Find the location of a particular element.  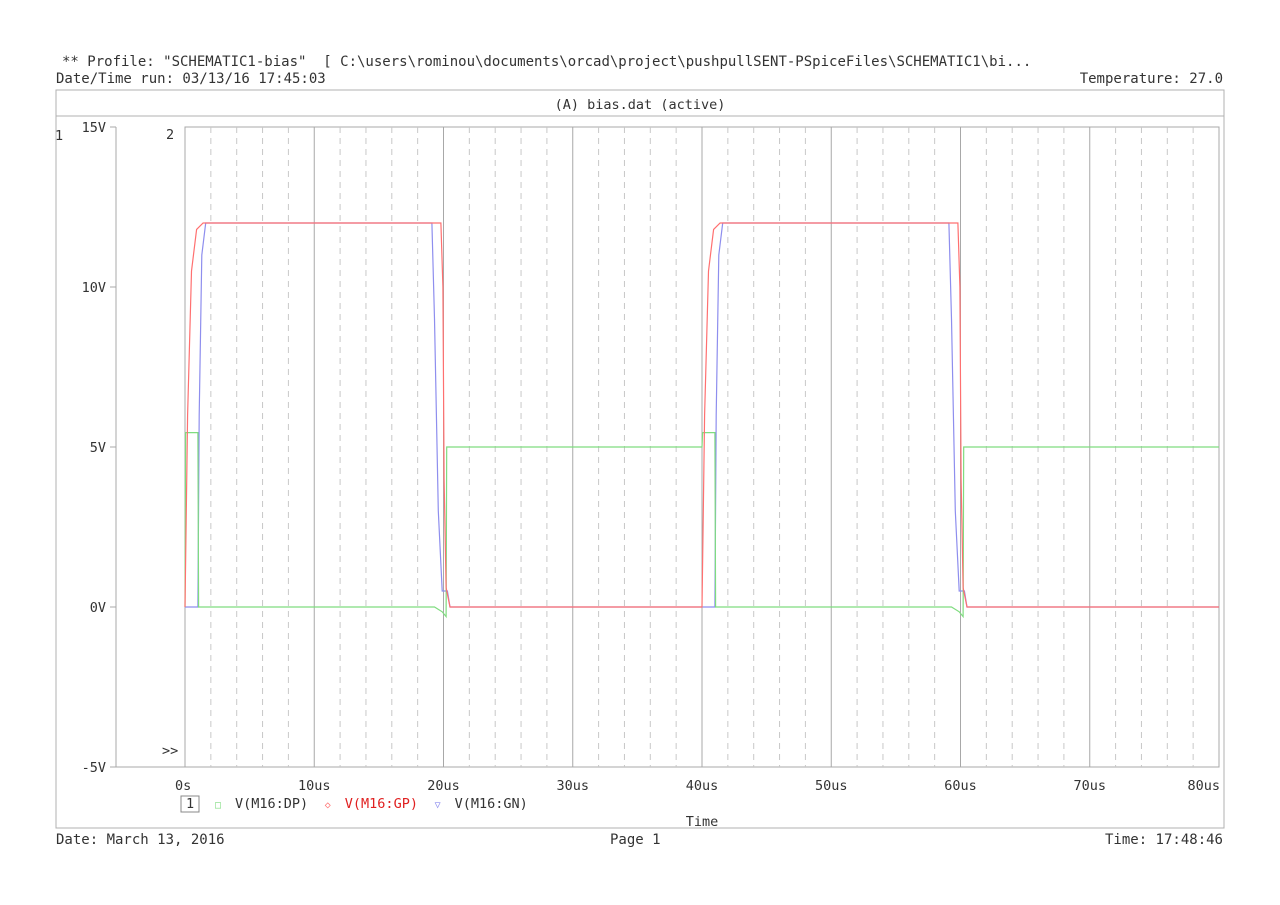

plot-marker: >> is located at coordinates (170, 751).